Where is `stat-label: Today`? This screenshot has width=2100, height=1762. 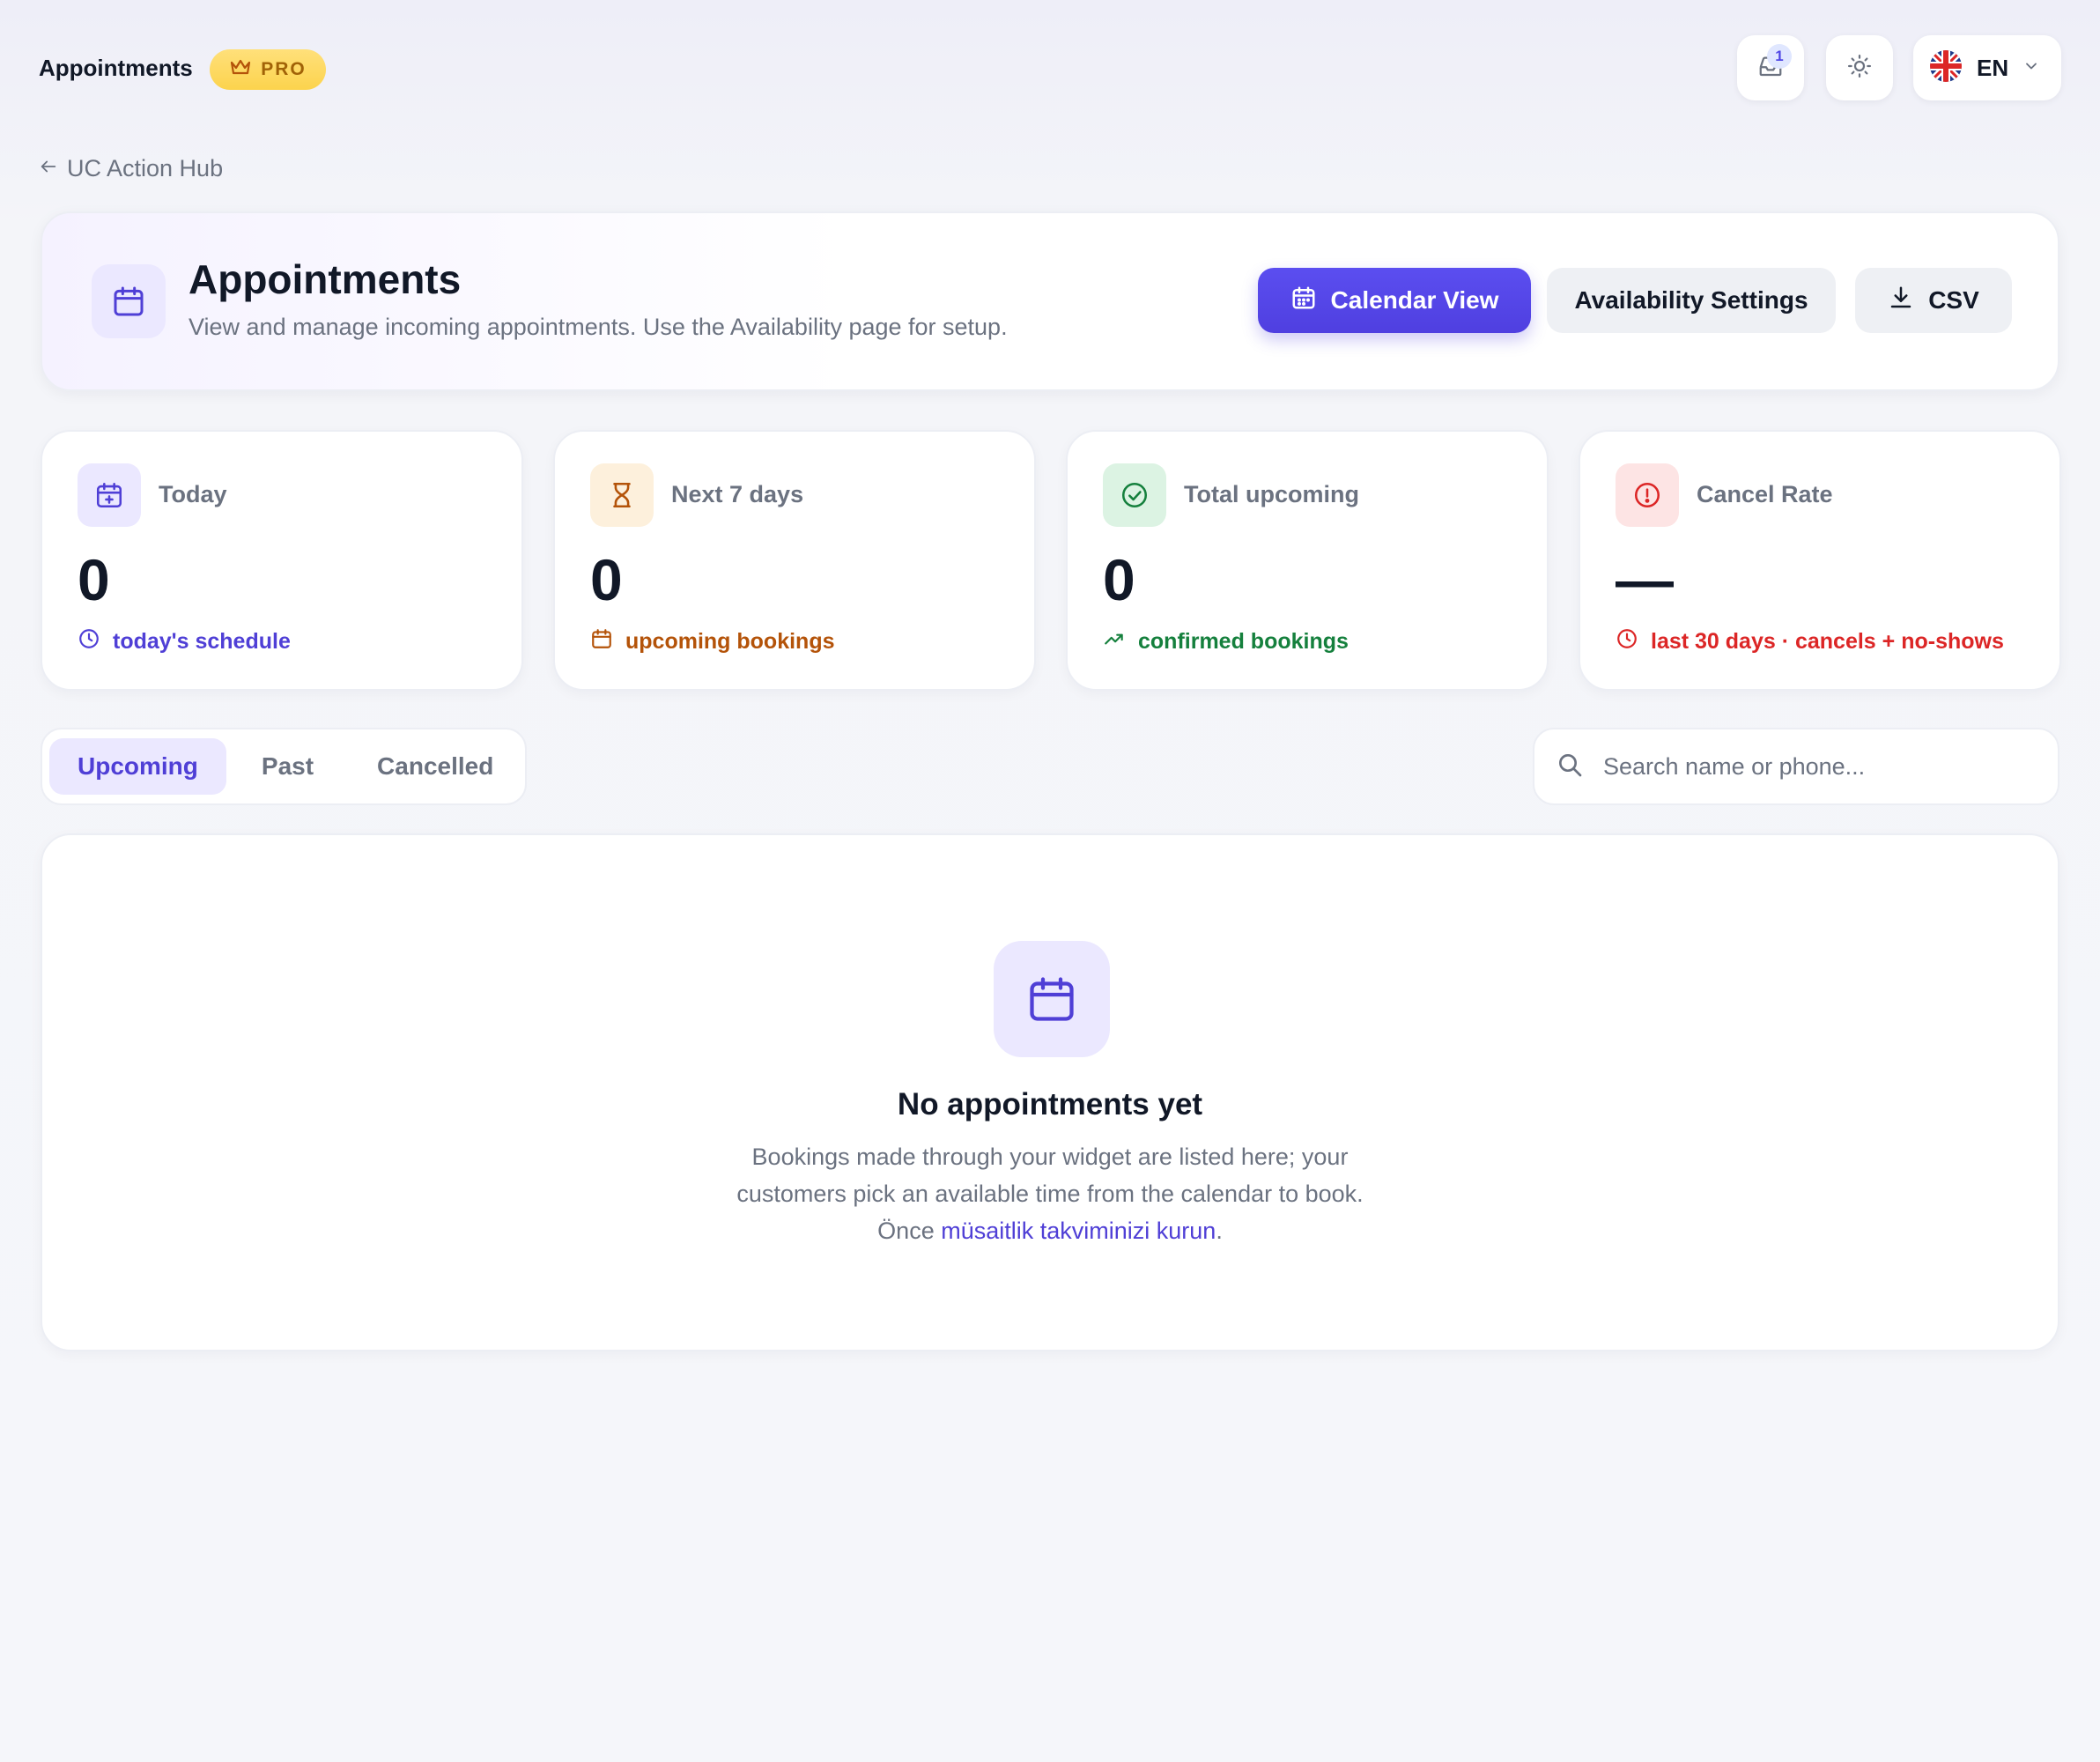
stat-label: Today is located at coordinates (193, 494).